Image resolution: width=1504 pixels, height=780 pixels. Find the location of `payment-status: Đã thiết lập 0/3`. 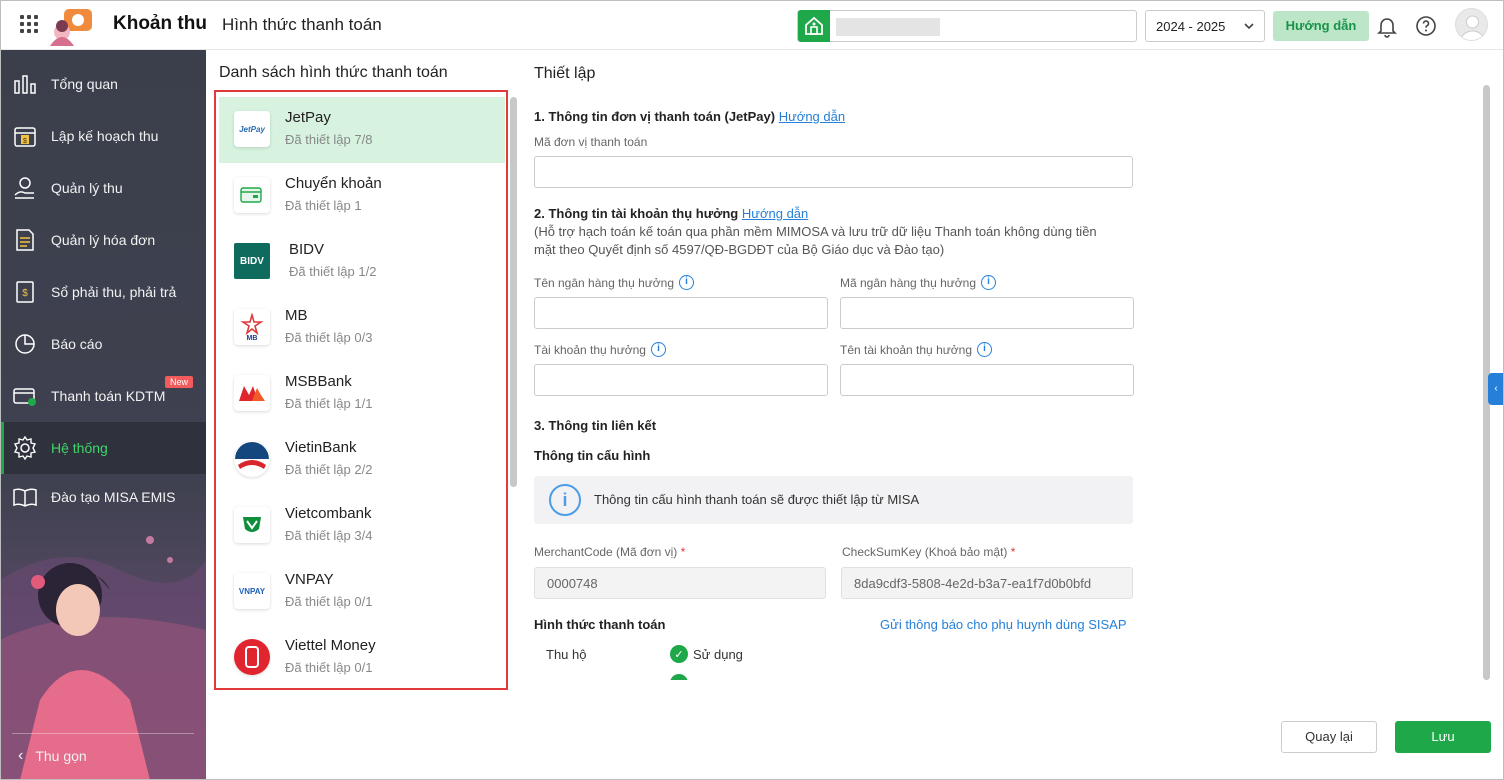

payment-status: Đã thiết lập 0/3 is located at coordinates (329, 337).